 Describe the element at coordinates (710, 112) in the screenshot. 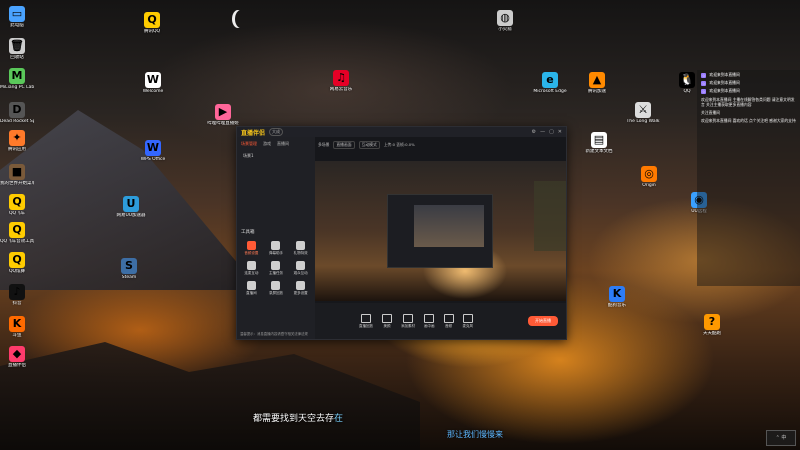

I see `chat-follow-label: 关注直播间` at that location.